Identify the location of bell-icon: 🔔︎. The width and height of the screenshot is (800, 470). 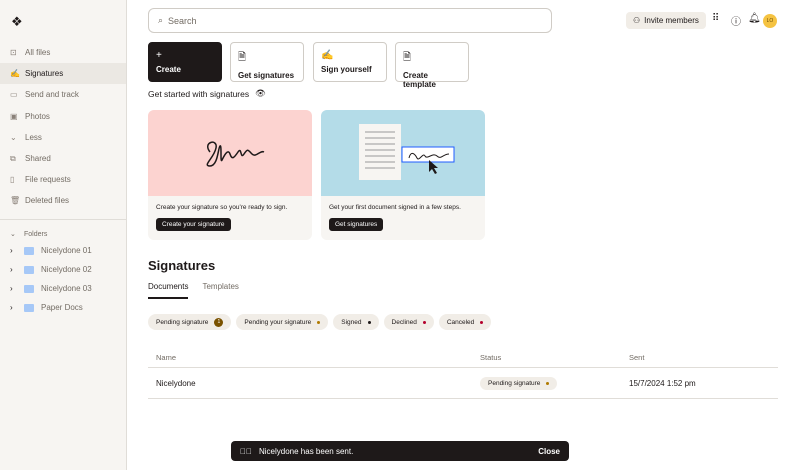
(754, 18).